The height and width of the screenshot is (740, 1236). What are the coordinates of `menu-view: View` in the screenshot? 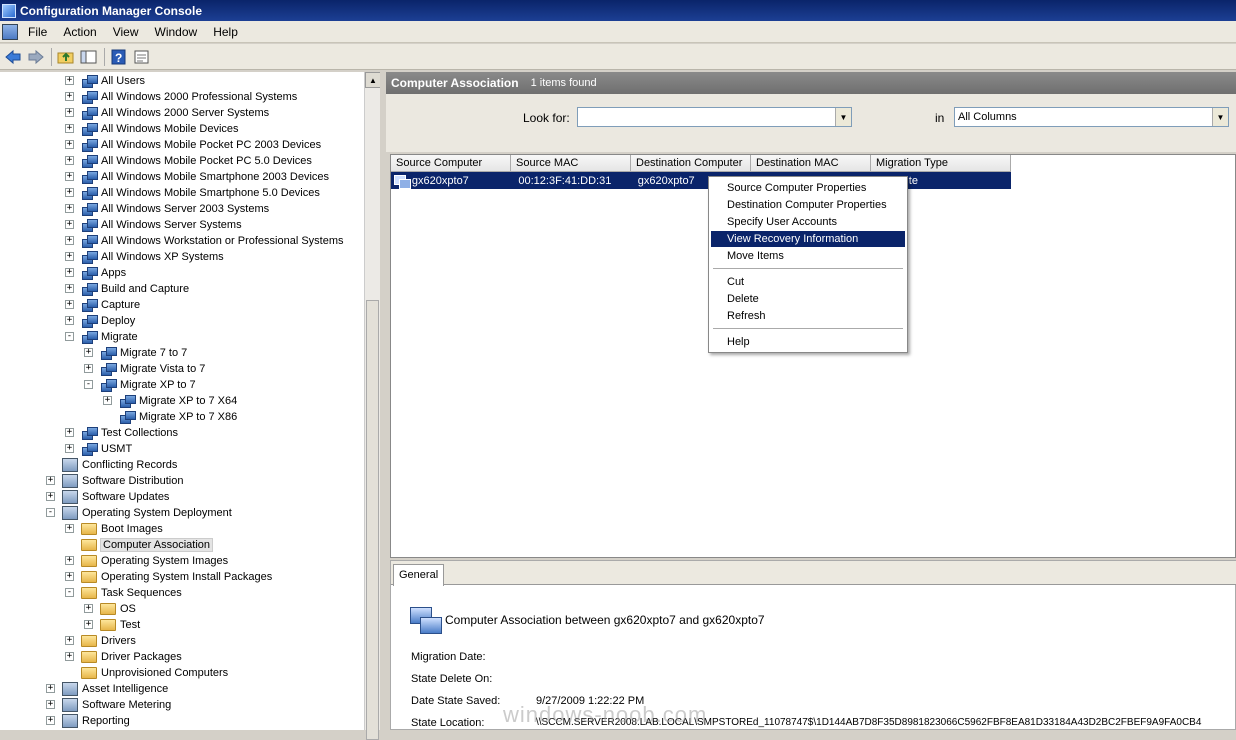 It's located at (126, 32).